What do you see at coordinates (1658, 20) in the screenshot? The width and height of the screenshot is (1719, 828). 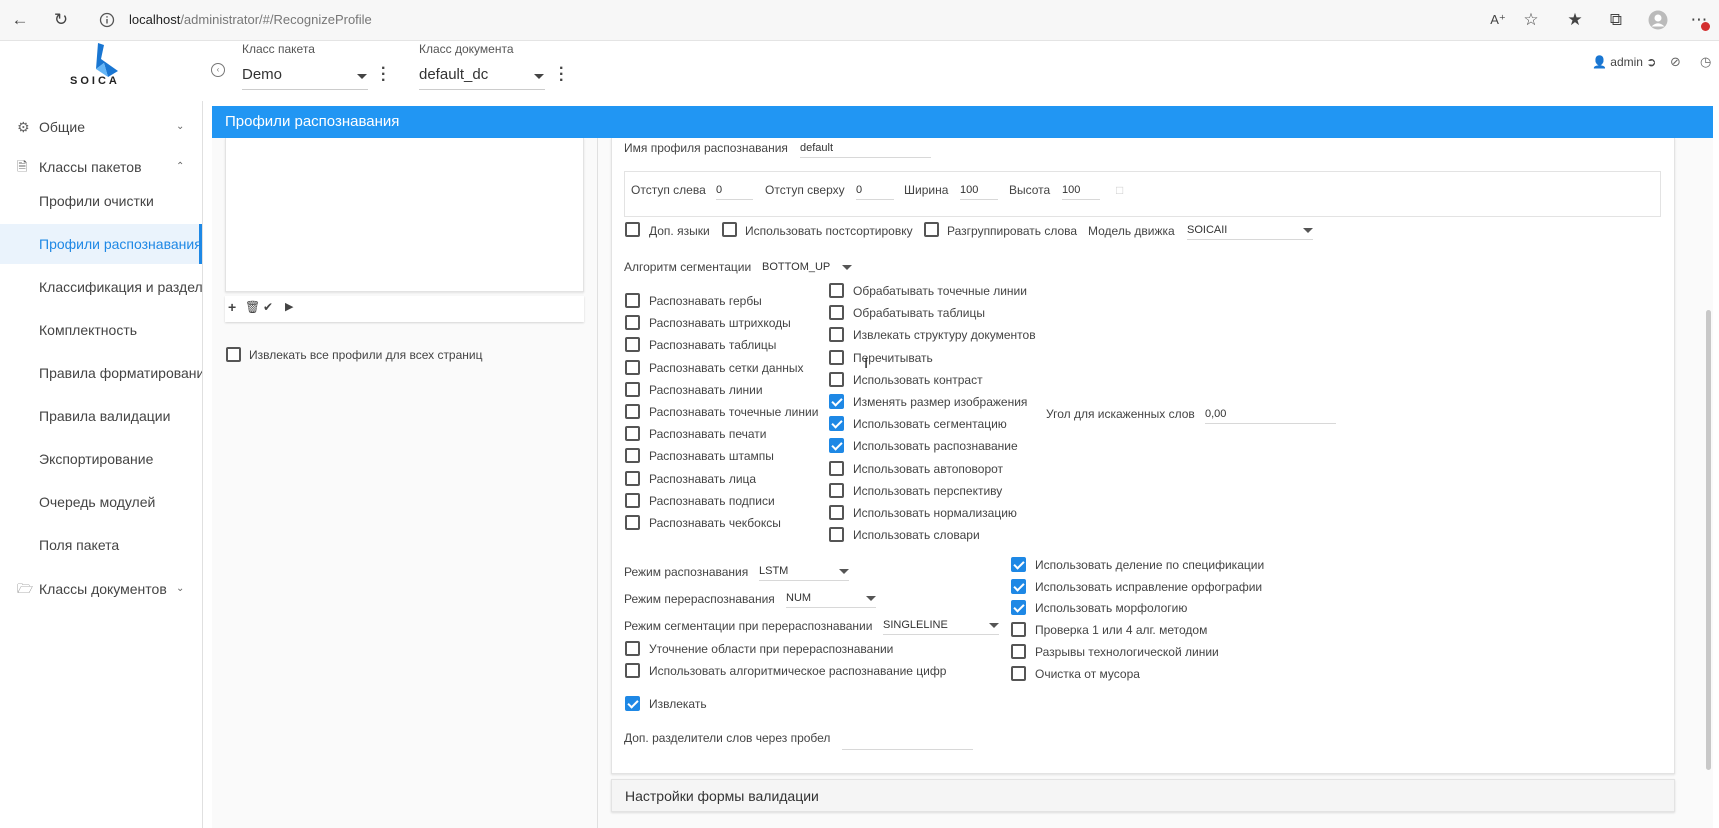 I see `profile-icon` at bounding box center [1658, 20].